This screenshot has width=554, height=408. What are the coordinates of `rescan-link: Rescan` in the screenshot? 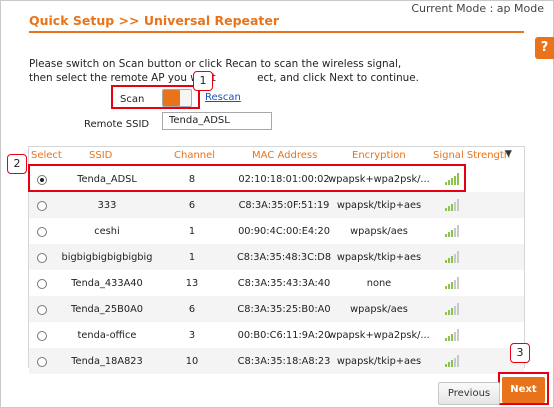 It's located at (223, 97).